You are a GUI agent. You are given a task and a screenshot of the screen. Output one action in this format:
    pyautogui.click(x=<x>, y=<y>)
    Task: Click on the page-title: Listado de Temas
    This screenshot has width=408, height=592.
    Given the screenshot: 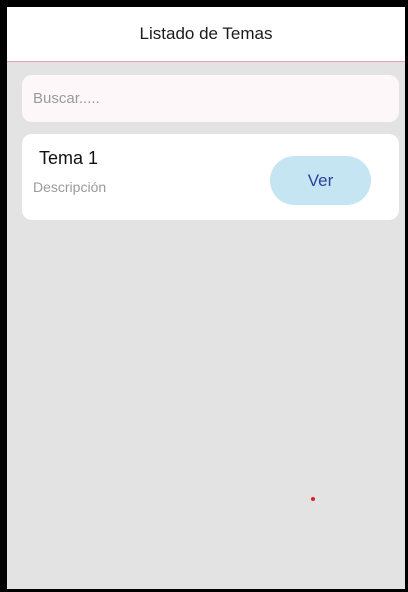 What is the action you would take?
    pyautogui.click(x=206, y=33)
    